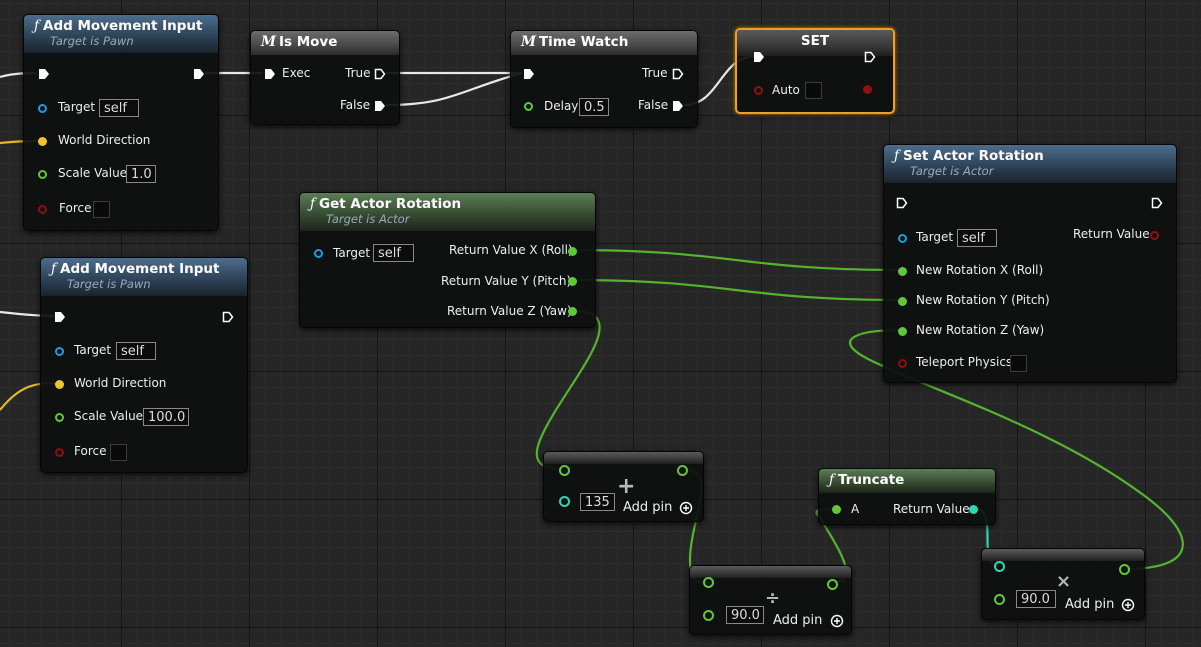 The height and width of the screenshot is (647, 1201). I want to click on delay-pin, so click(528, 106).